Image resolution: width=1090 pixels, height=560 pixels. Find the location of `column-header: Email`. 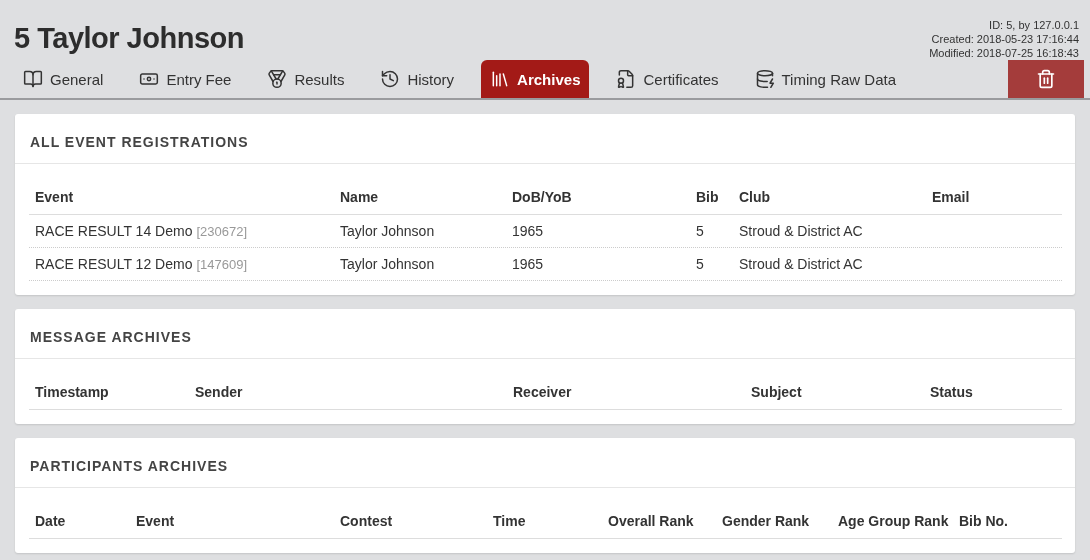

column-header: Email is located at coordinates (950, 197).